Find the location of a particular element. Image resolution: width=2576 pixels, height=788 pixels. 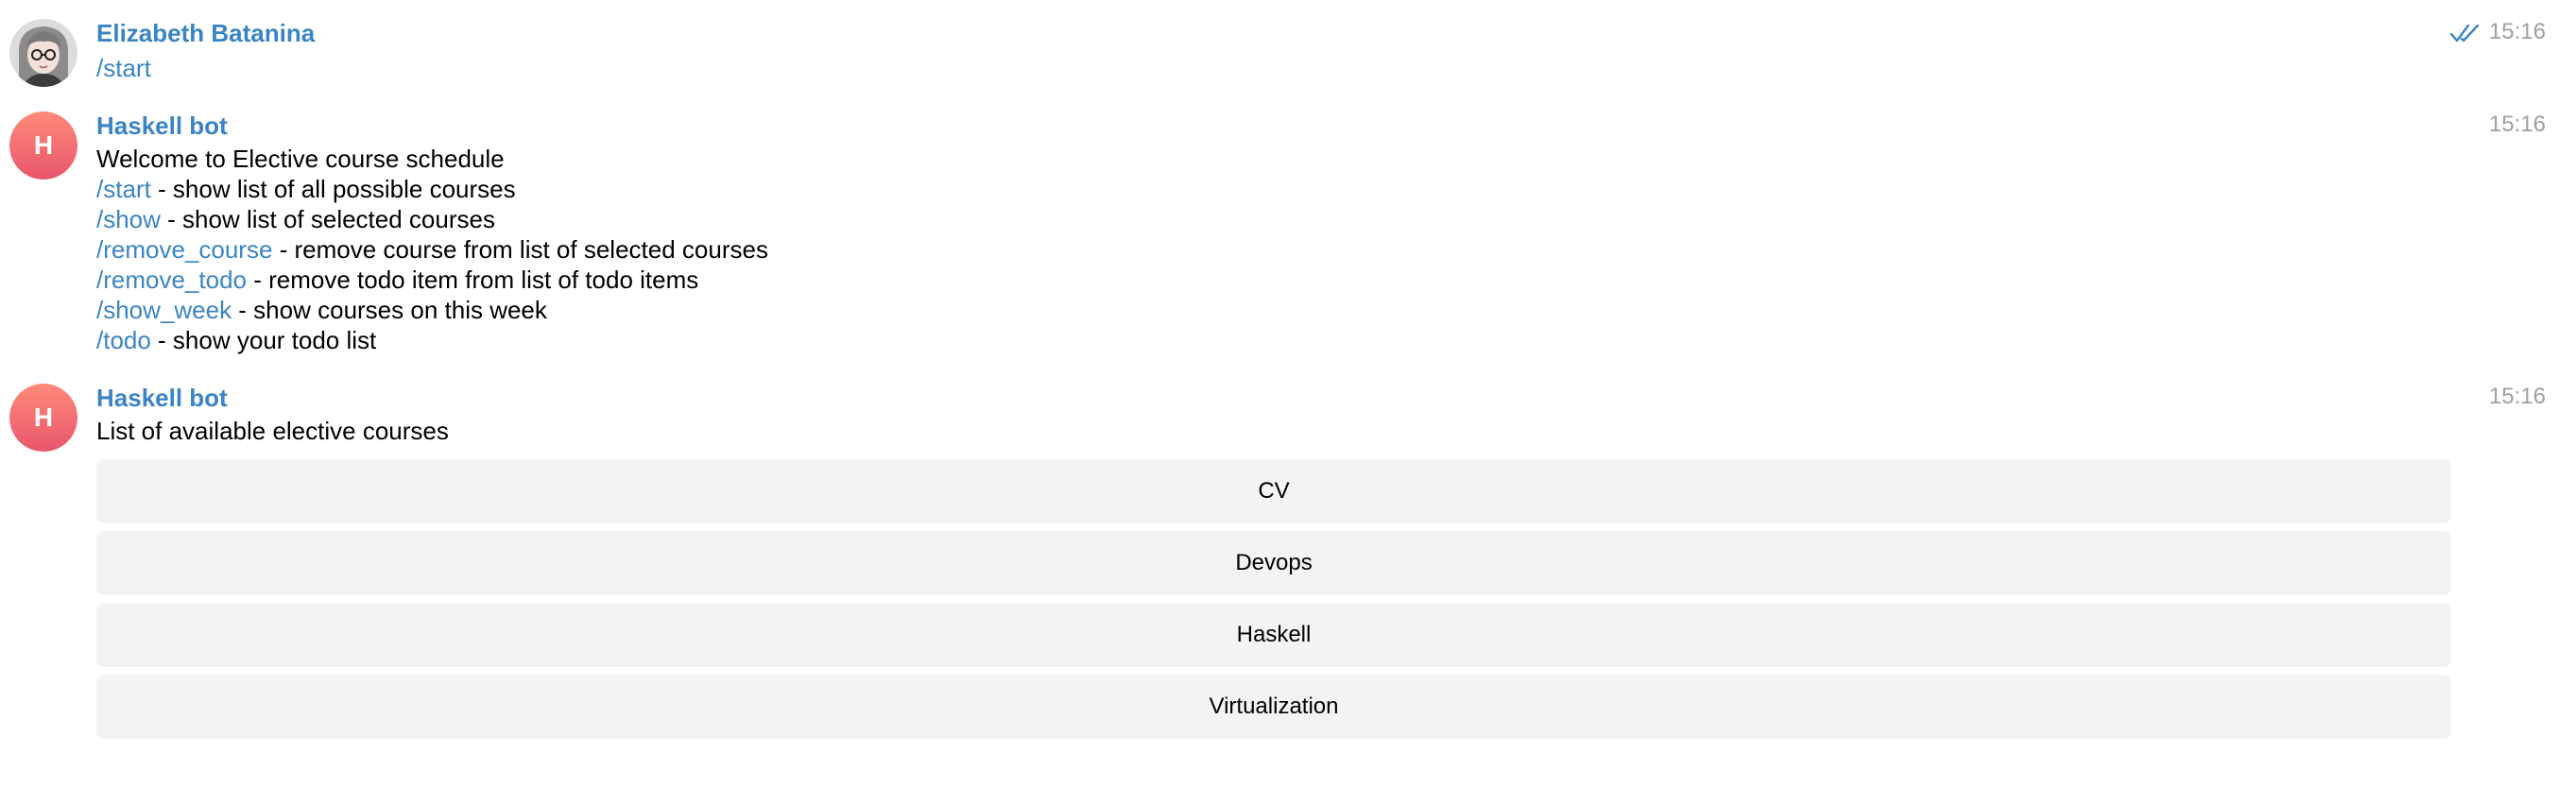

command-link-todo: /todo is located at coordinates (123, 340).